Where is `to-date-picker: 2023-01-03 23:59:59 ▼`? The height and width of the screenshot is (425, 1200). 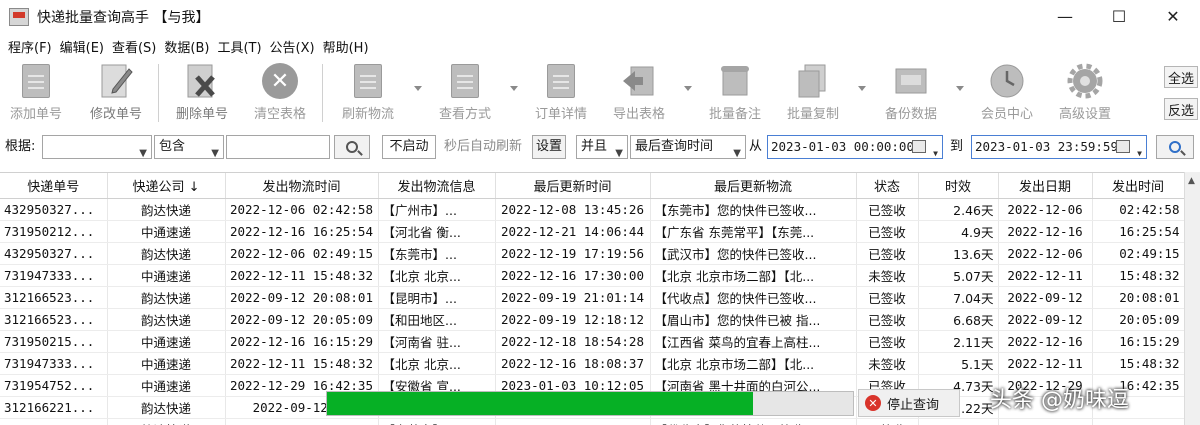
to-date-picker: 2023-01-03 23:59:59 ▼ is located at coordinates (1059, 147).